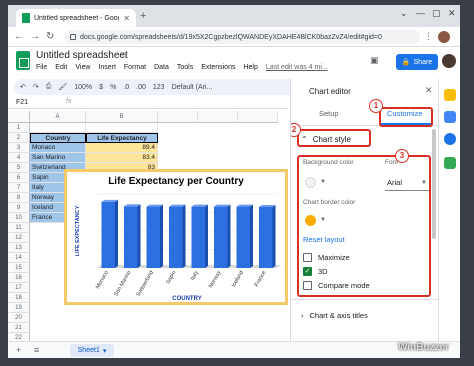 Image resolution: width=474 pixels, height=366 pixels. What do you see at coordinates (19, 318) in the screenshot?
I see `row-header: 20` at bounding box center [19, 318].